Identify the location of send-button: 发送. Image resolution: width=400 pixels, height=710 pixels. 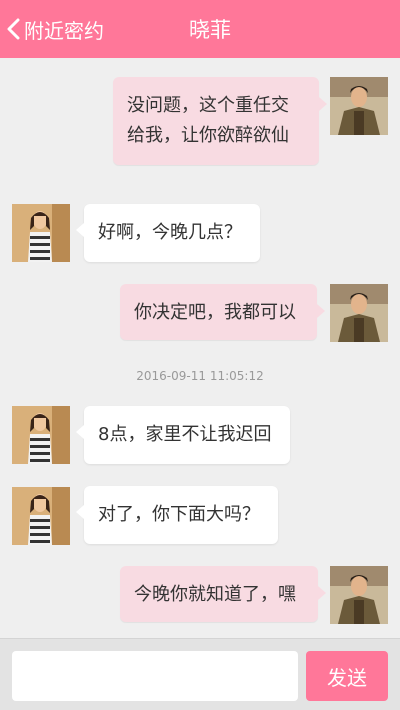
(347, 676).